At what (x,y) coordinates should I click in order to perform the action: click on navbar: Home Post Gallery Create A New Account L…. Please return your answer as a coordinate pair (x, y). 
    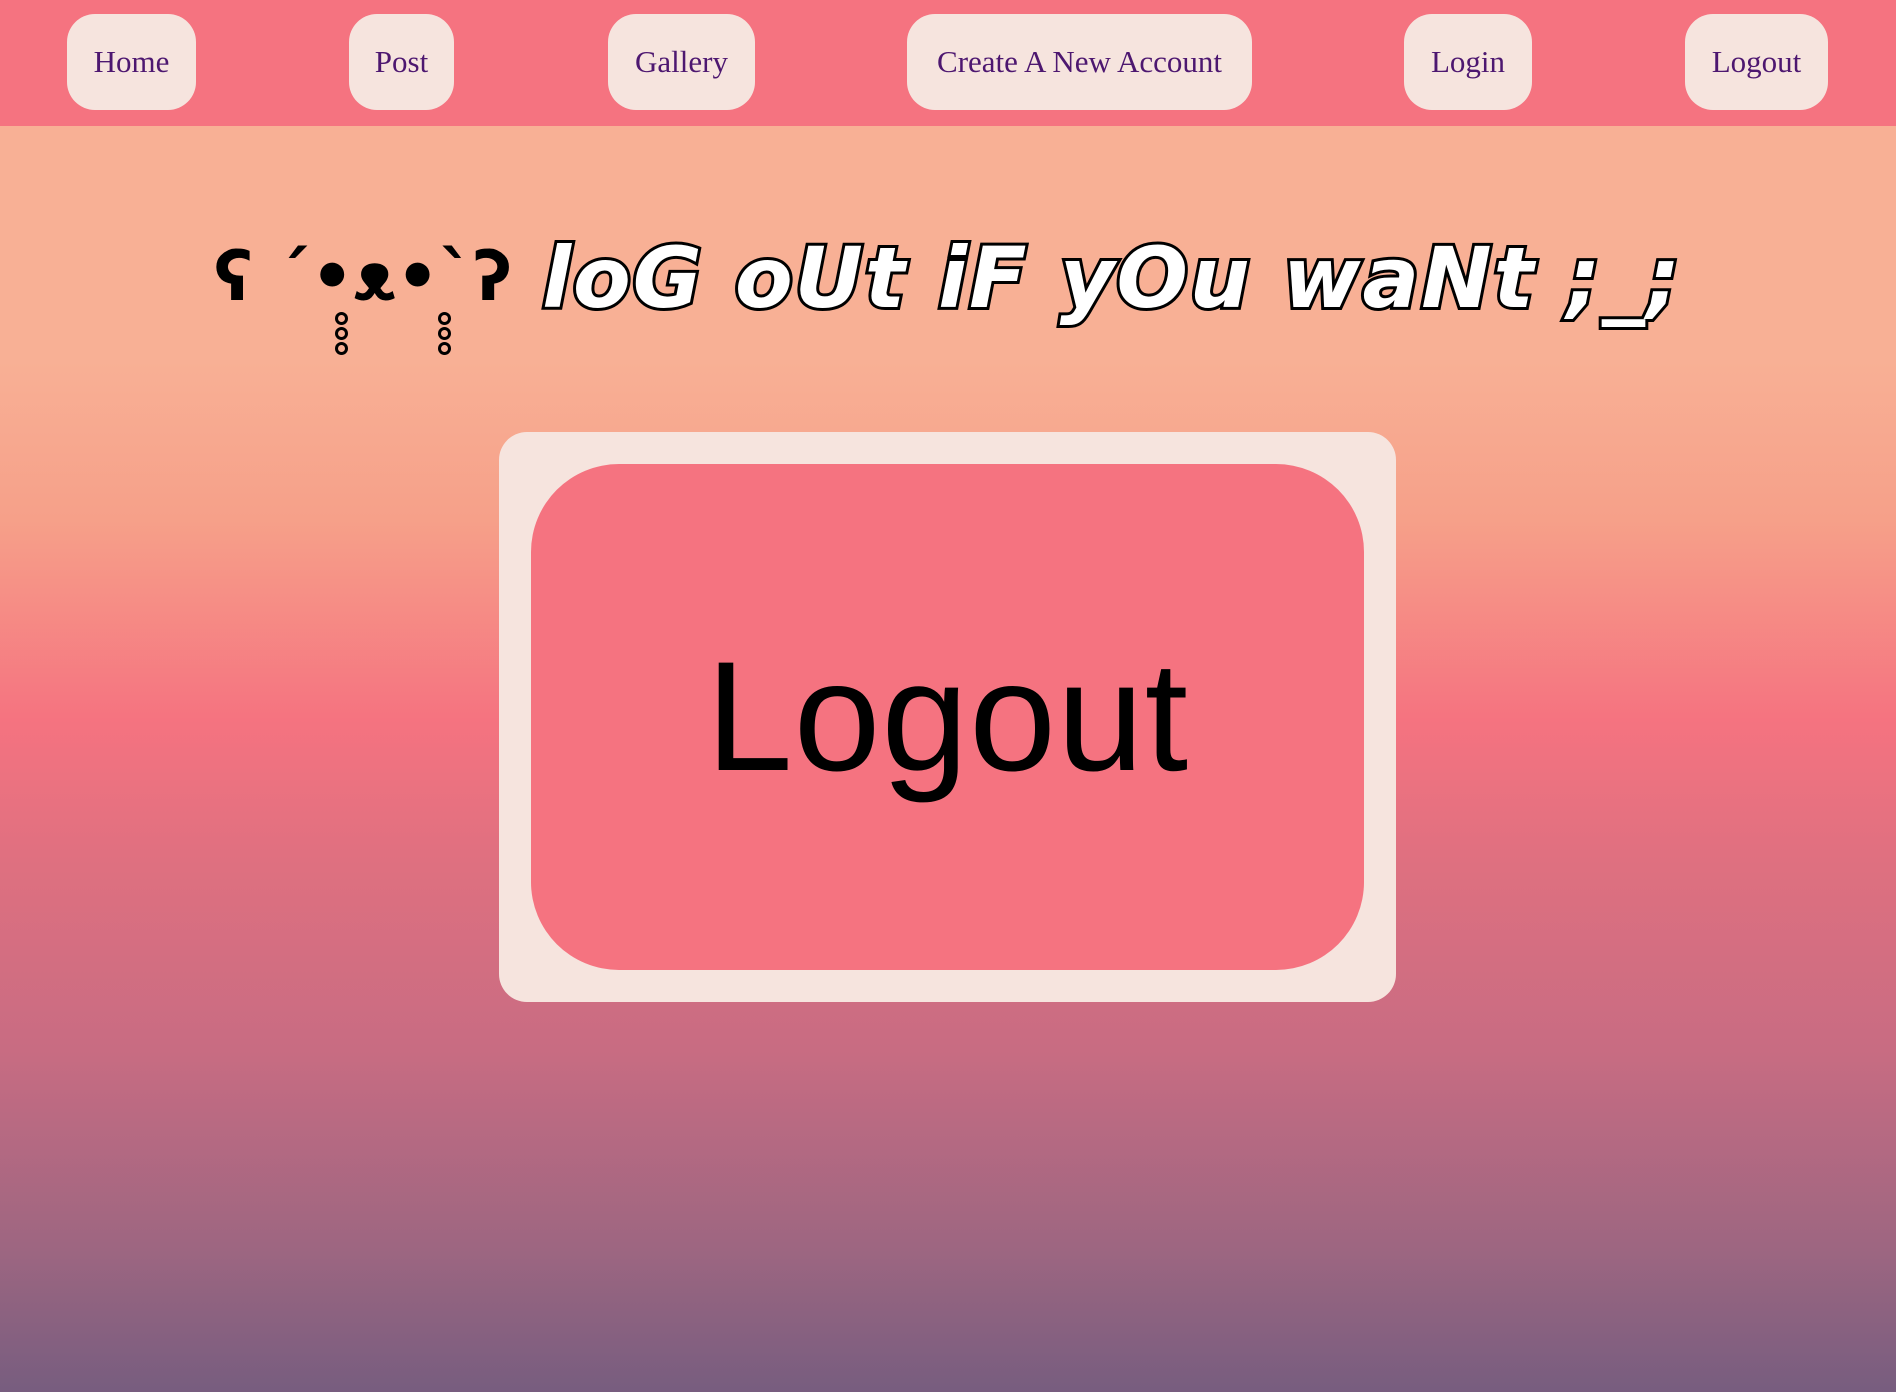
    Looking at the image, I should click on (948, 63).